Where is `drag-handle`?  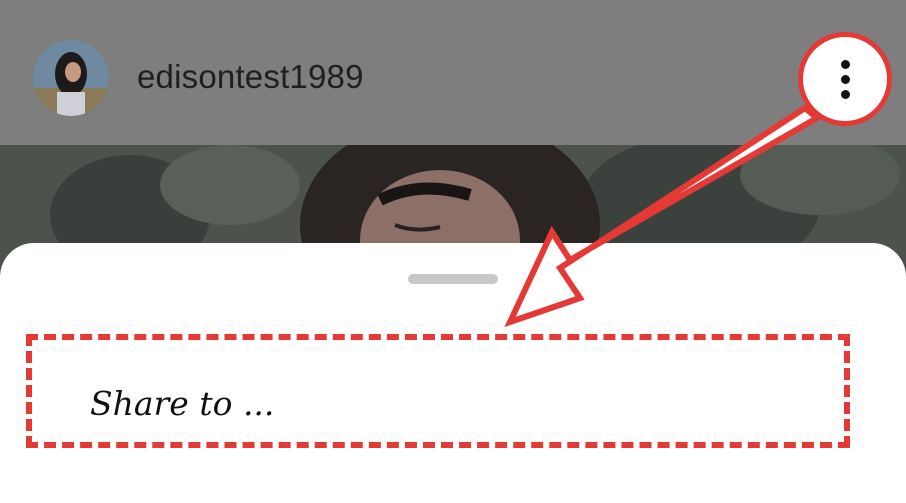
drag-handle is located at coordinates (453, 279).